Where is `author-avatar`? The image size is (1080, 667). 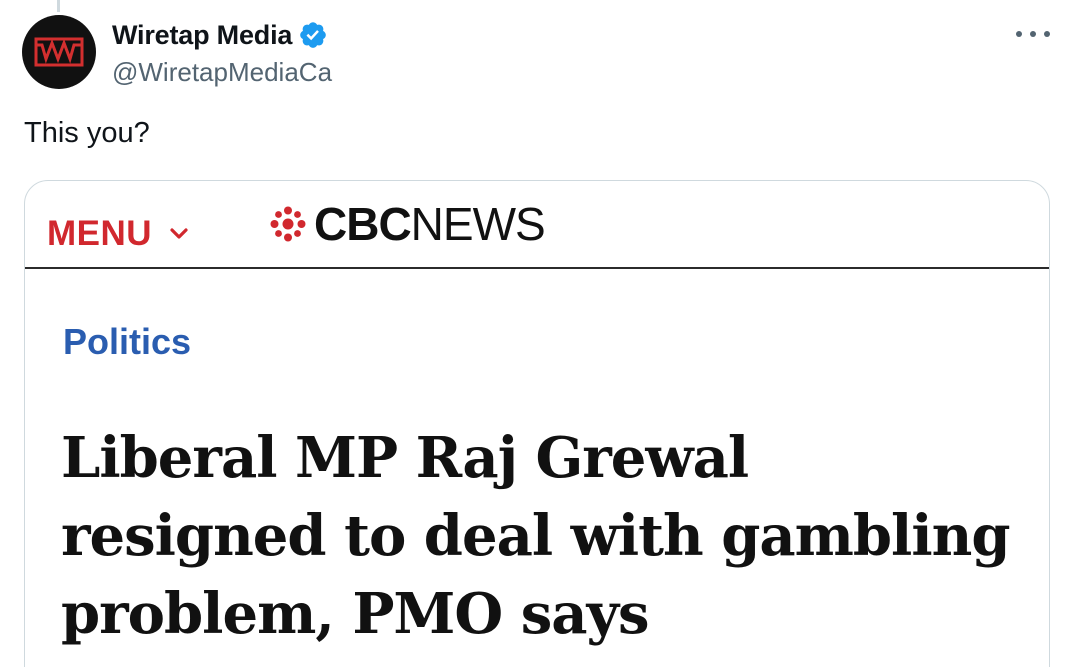 author-avatar is located at coordinates (59, 52).